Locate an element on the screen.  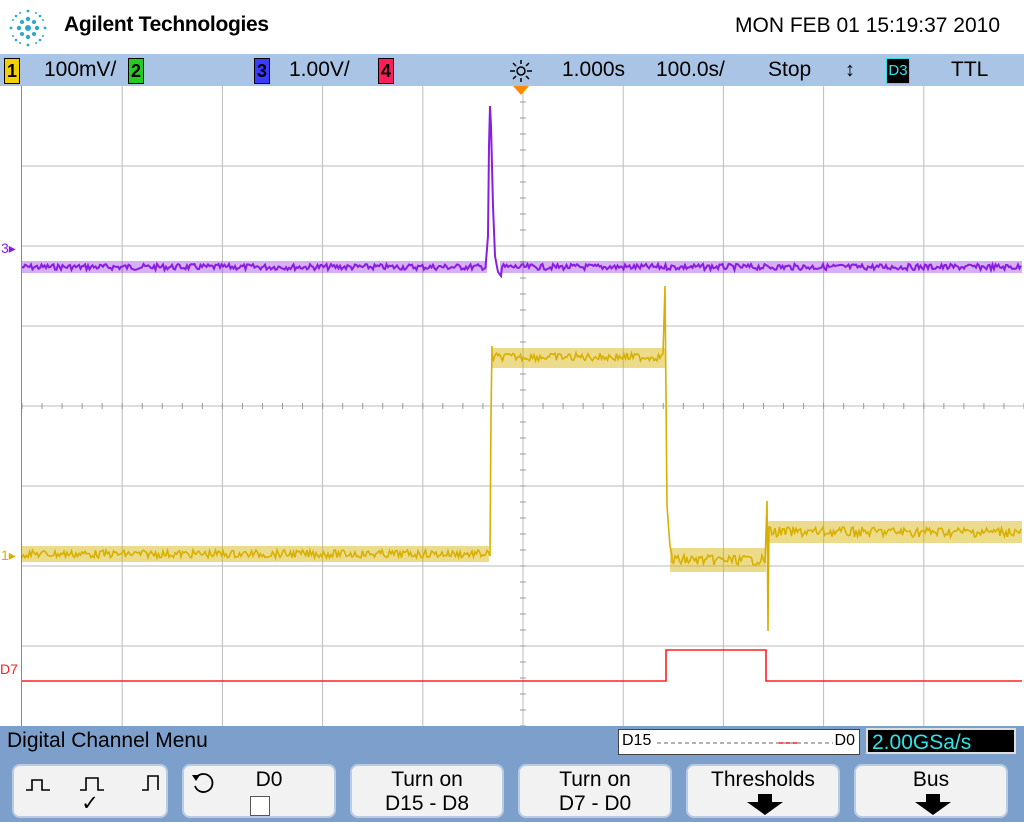
turn-on-d7-d0-softkey: Turn on D7 - D0 is located at coordinates (595, 791).